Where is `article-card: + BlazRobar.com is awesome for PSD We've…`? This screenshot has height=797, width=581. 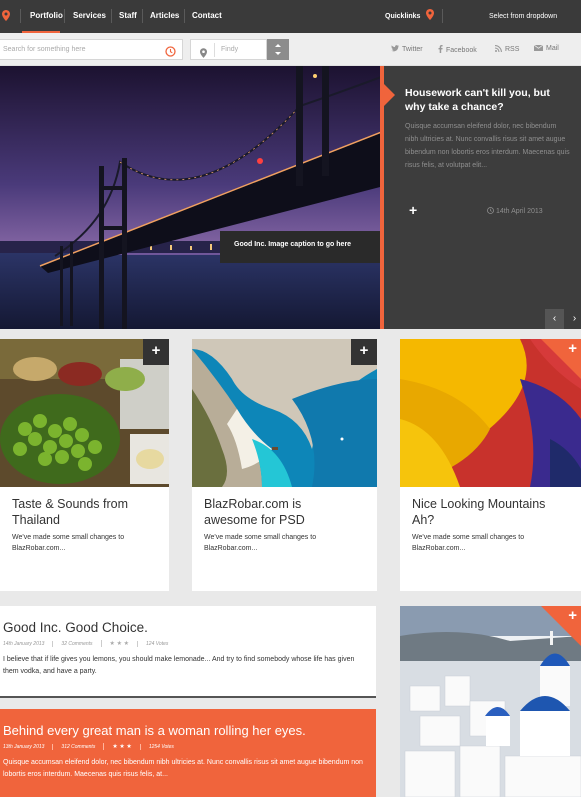
article-card: + BlazRobar.com is awesome for PSD We've… is located at coordinates (284, 465).